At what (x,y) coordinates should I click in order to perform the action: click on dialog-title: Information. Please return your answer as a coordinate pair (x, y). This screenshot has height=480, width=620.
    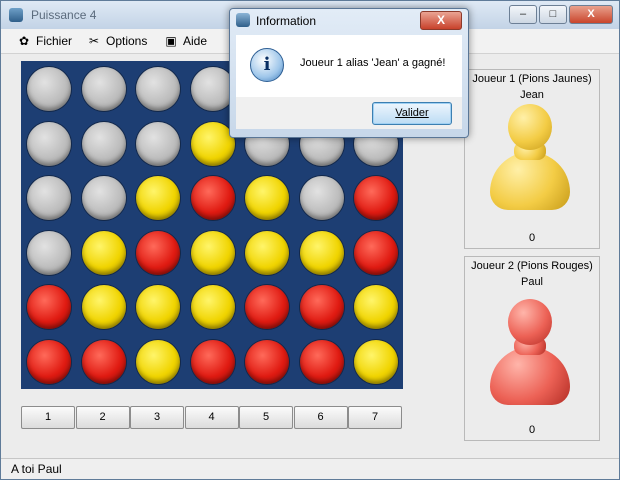
    Looking at the image, I should click on (286, 21).